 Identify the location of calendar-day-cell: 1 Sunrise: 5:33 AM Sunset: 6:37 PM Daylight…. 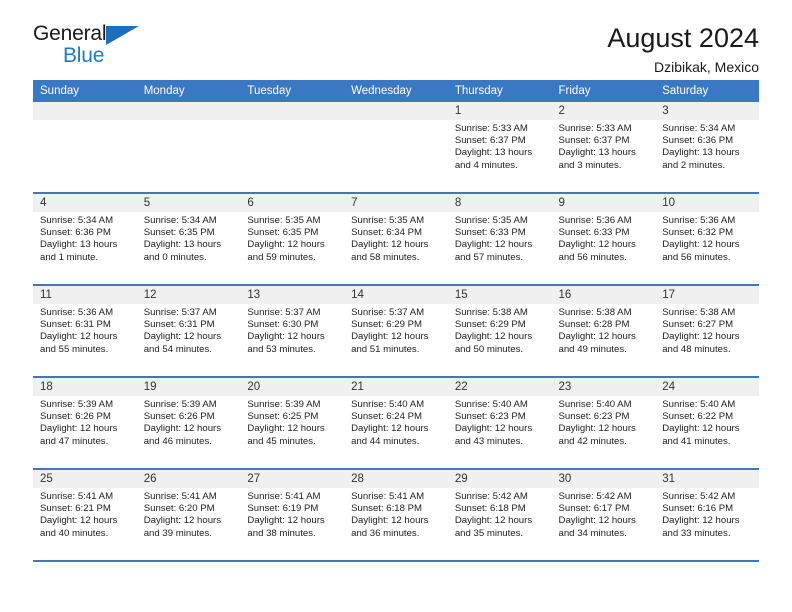
(499, 148).